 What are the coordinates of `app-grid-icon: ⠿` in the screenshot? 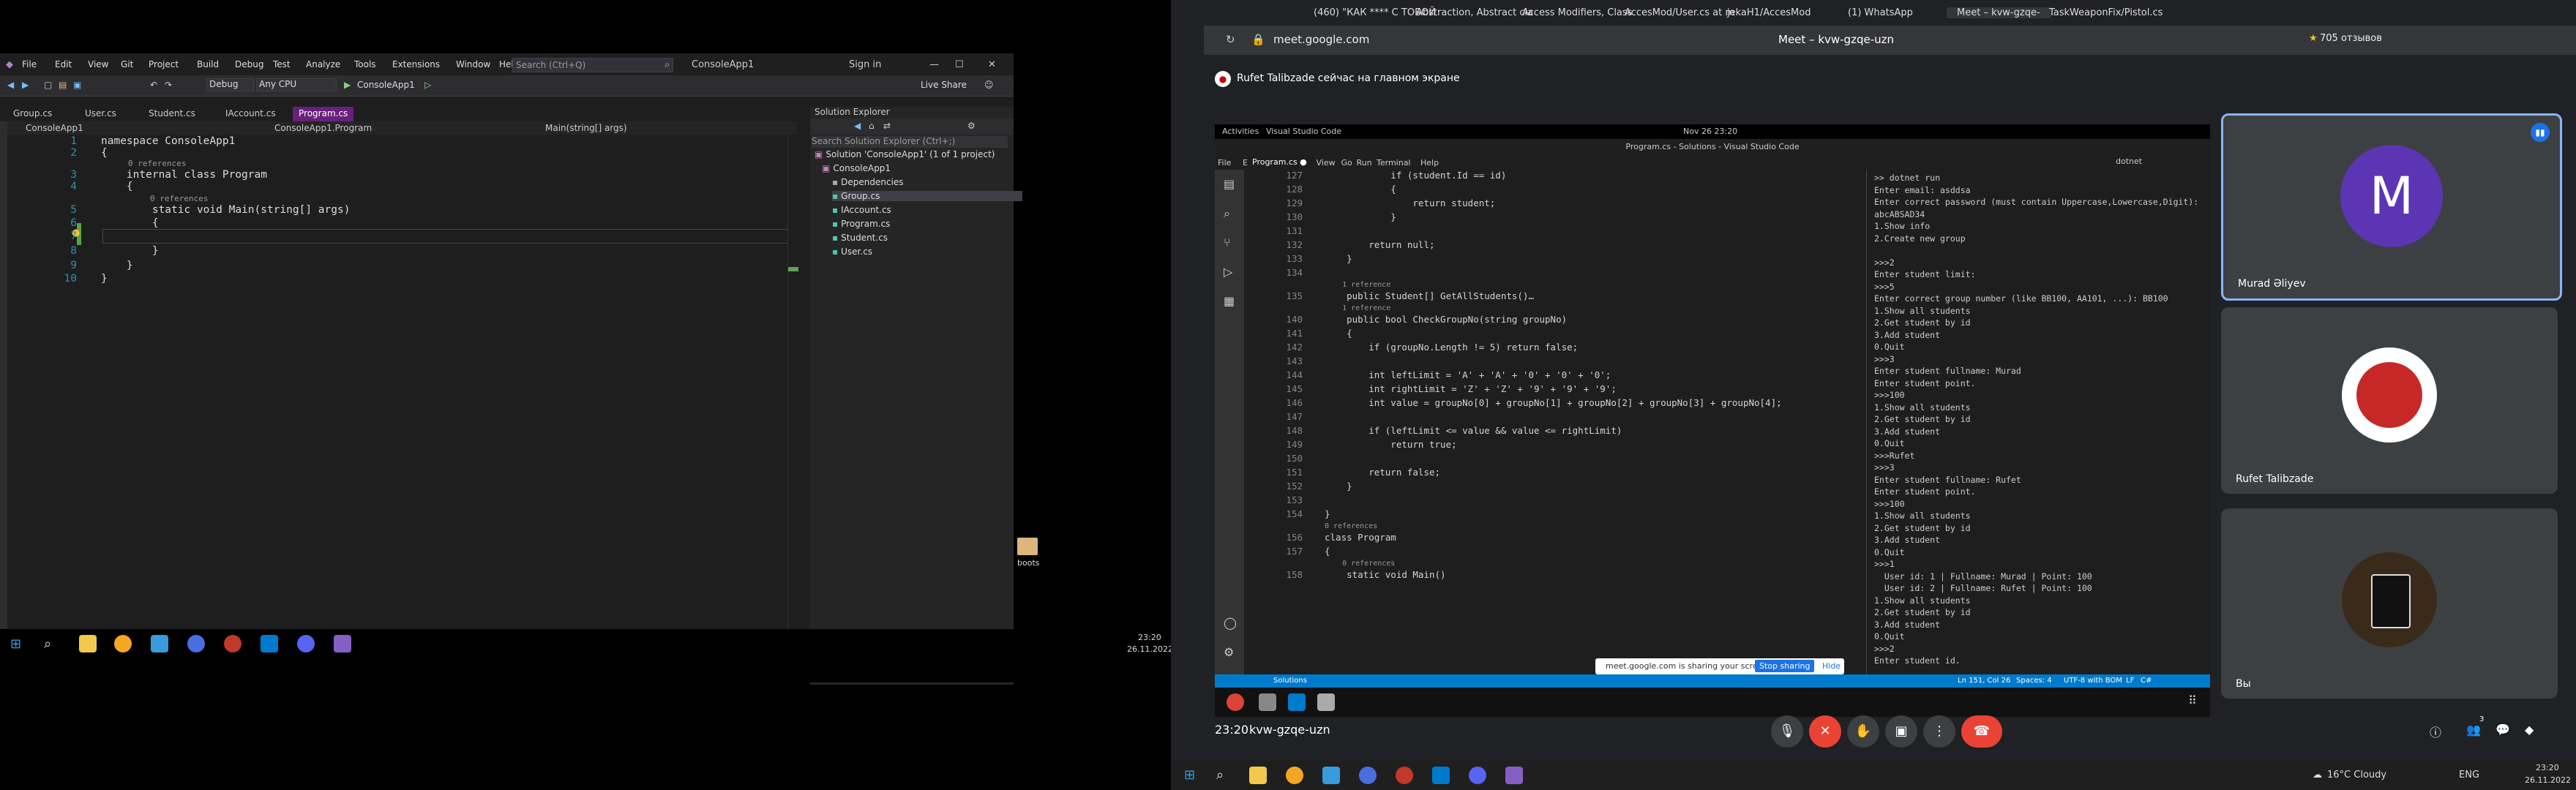 It's located at (2192, 700).